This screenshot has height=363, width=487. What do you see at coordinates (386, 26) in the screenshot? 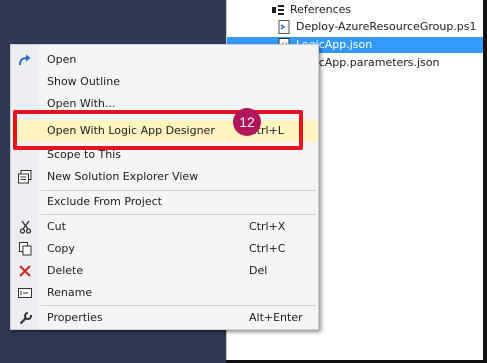
I see `tree-item-label: Deploy-AzureResourceGroup.ps1` at bounding box center [386, 26].